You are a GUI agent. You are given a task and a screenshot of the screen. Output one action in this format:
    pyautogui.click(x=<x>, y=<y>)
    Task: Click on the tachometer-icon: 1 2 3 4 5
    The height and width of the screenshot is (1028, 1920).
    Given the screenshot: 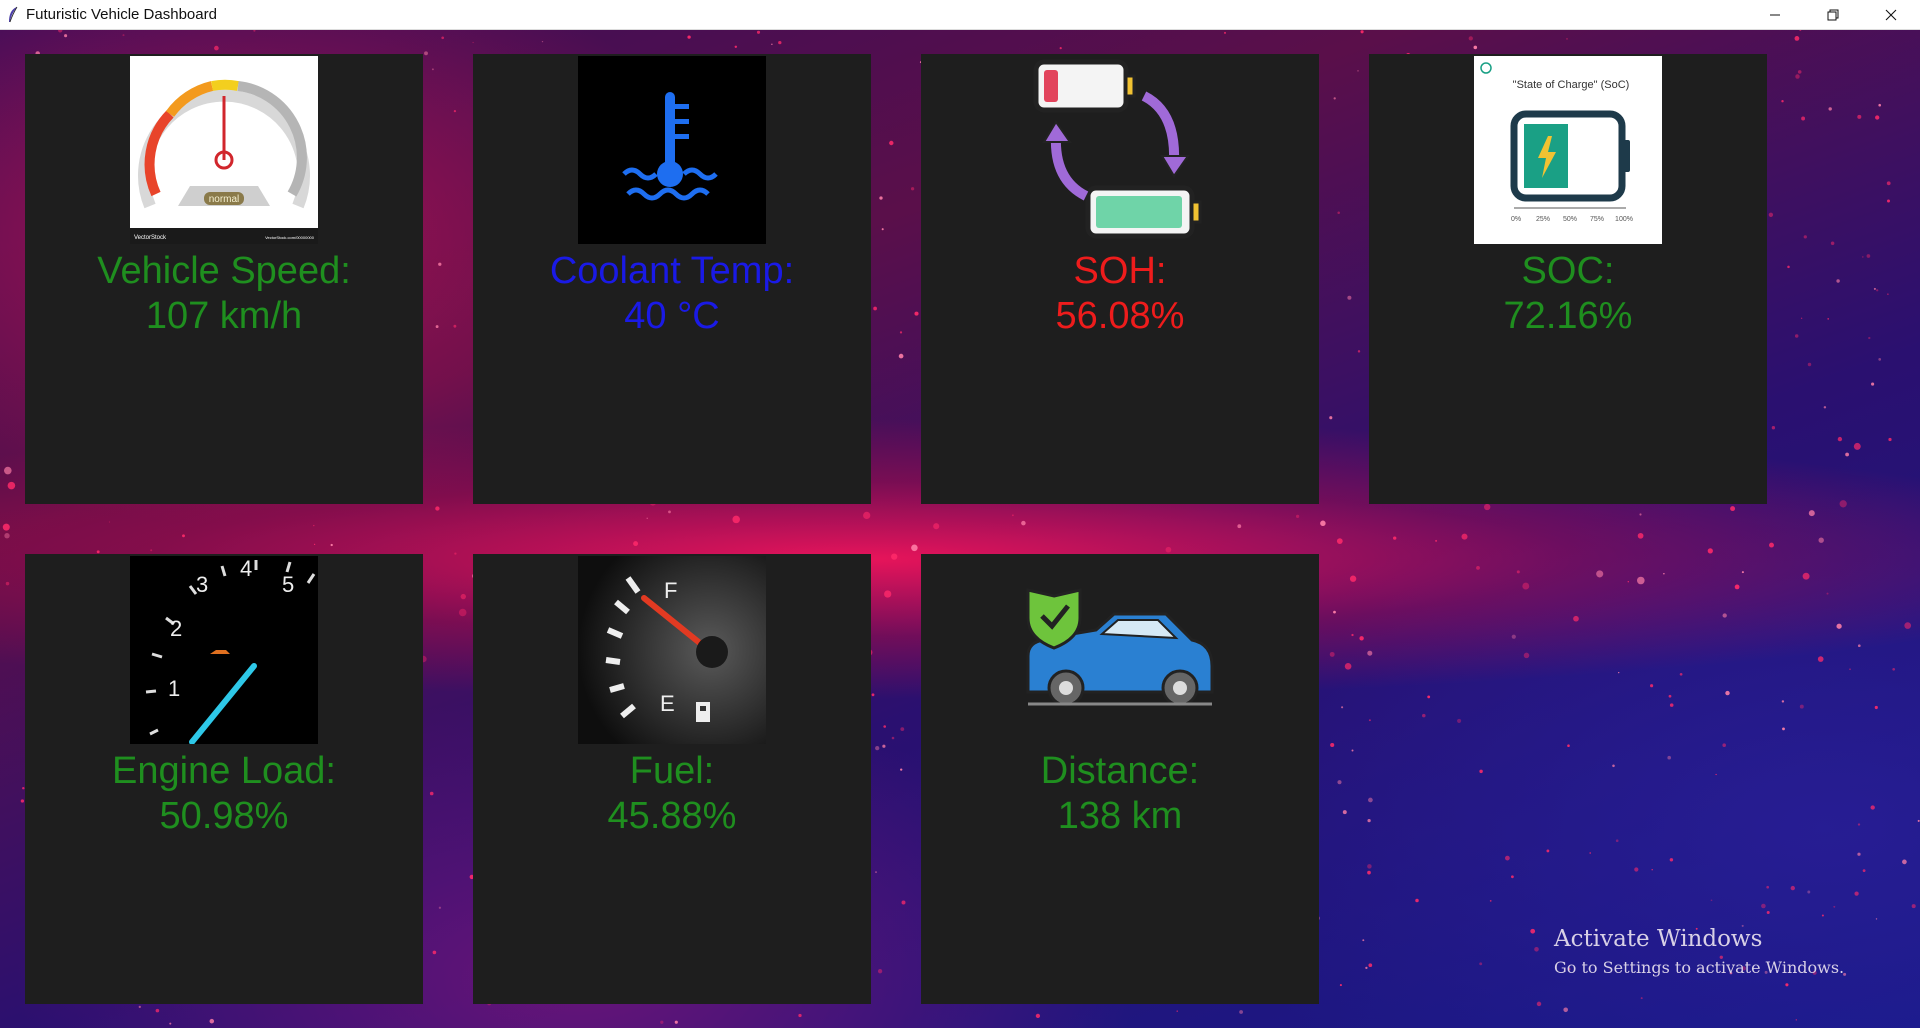 What is the action you would take?
    pyautogui.click(x=224, y=650)
    